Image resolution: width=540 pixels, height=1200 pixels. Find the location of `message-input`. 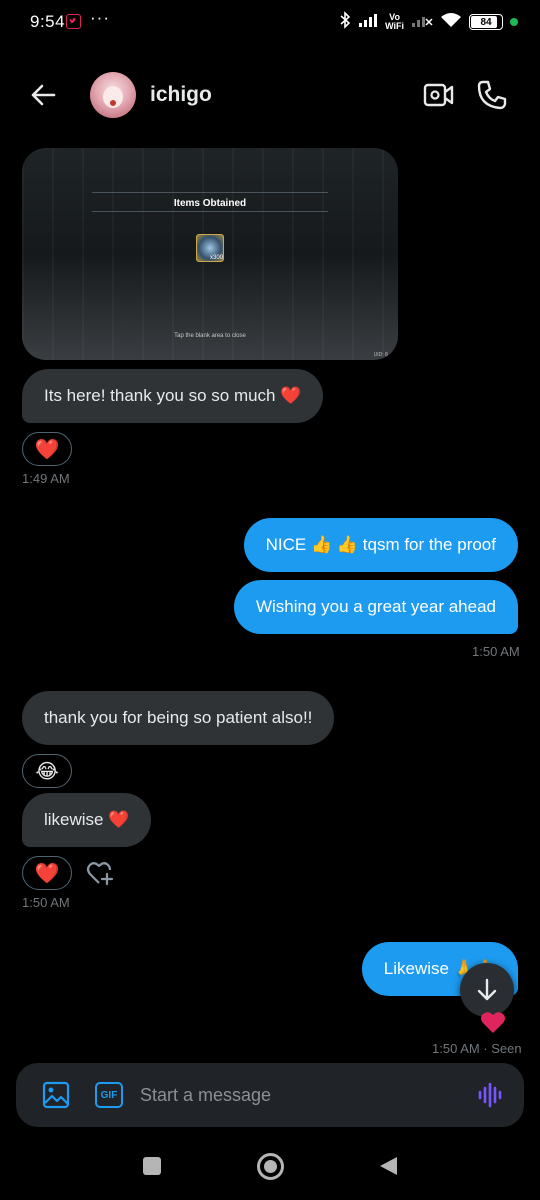

message-input is located at coordinates (300, 1095).